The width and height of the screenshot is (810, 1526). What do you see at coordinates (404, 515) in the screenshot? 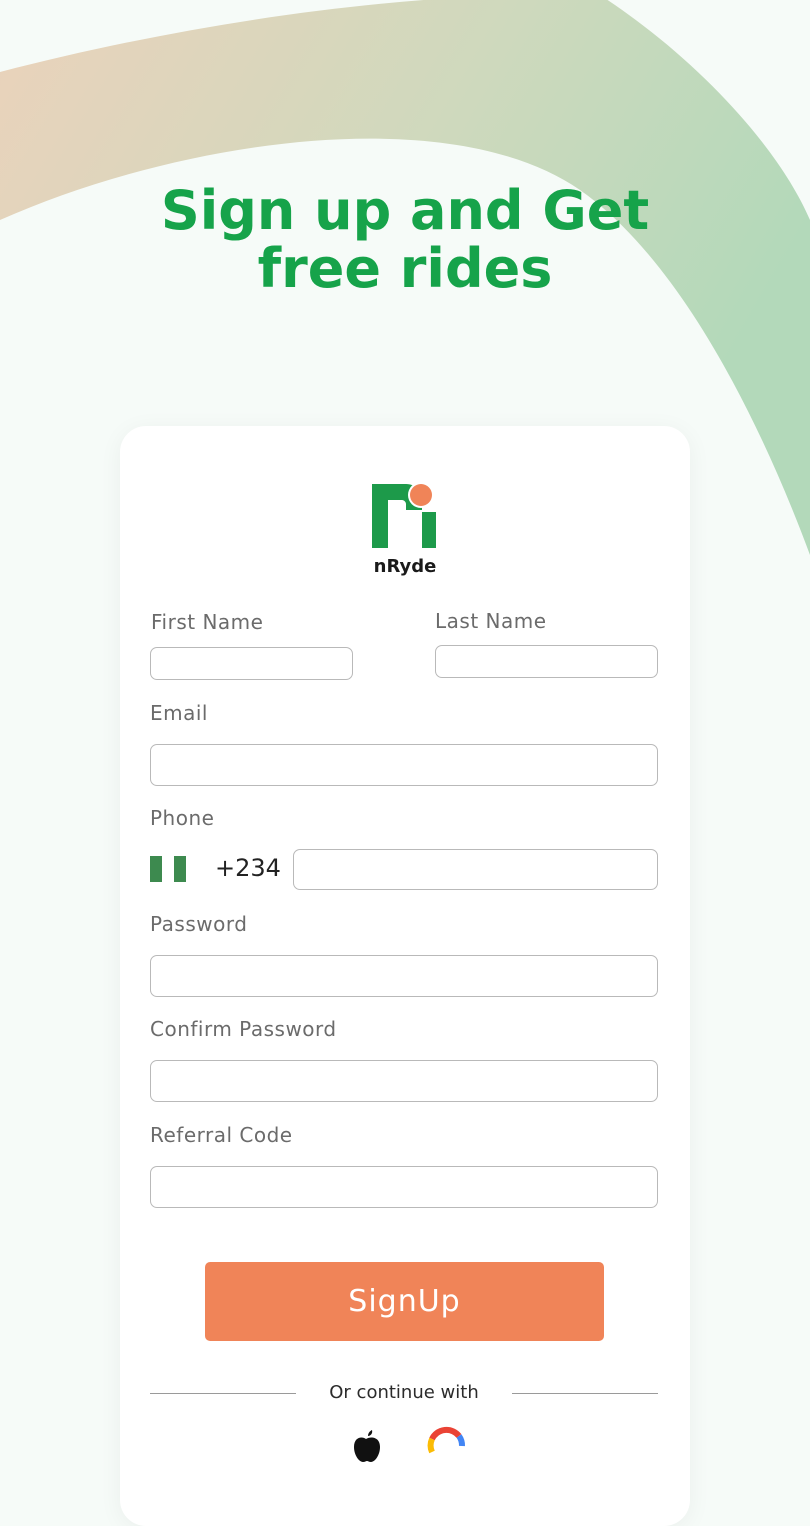
I see `nryde-logo-icon` at bounding box center [404, 515].